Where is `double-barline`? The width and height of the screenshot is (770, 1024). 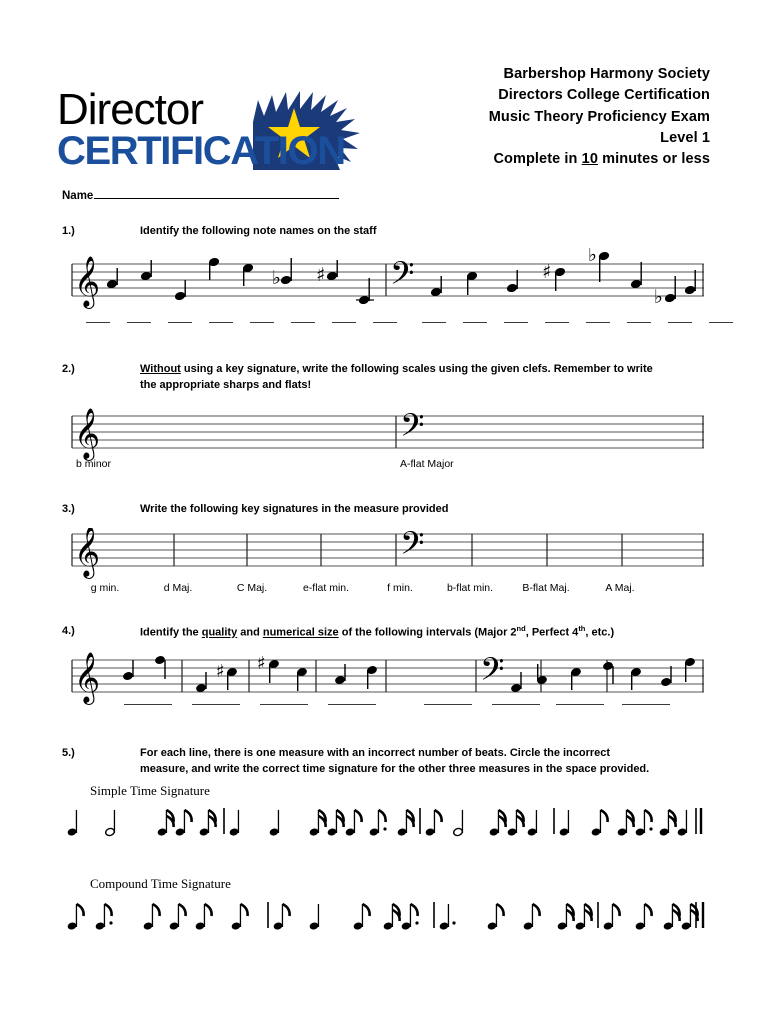
double-barline is located at coordinates (699, 821).